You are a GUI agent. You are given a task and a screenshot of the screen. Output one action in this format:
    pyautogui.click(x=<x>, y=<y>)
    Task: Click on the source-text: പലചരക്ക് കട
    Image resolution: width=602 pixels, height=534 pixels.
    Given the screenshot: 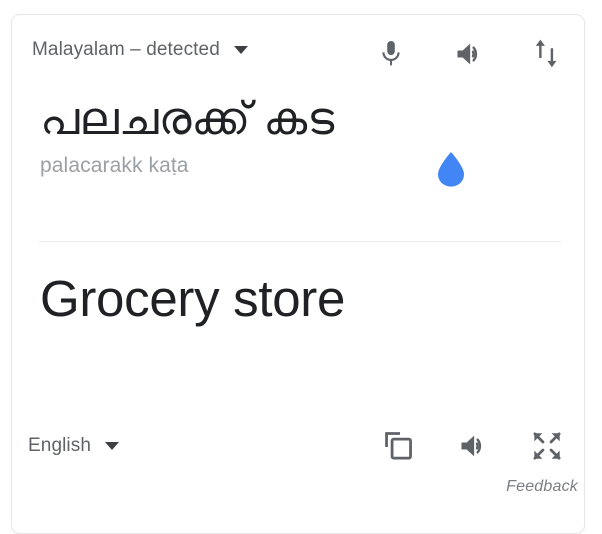 What is the action you would take?
    pyautogui.click(x=187, y=118)
    